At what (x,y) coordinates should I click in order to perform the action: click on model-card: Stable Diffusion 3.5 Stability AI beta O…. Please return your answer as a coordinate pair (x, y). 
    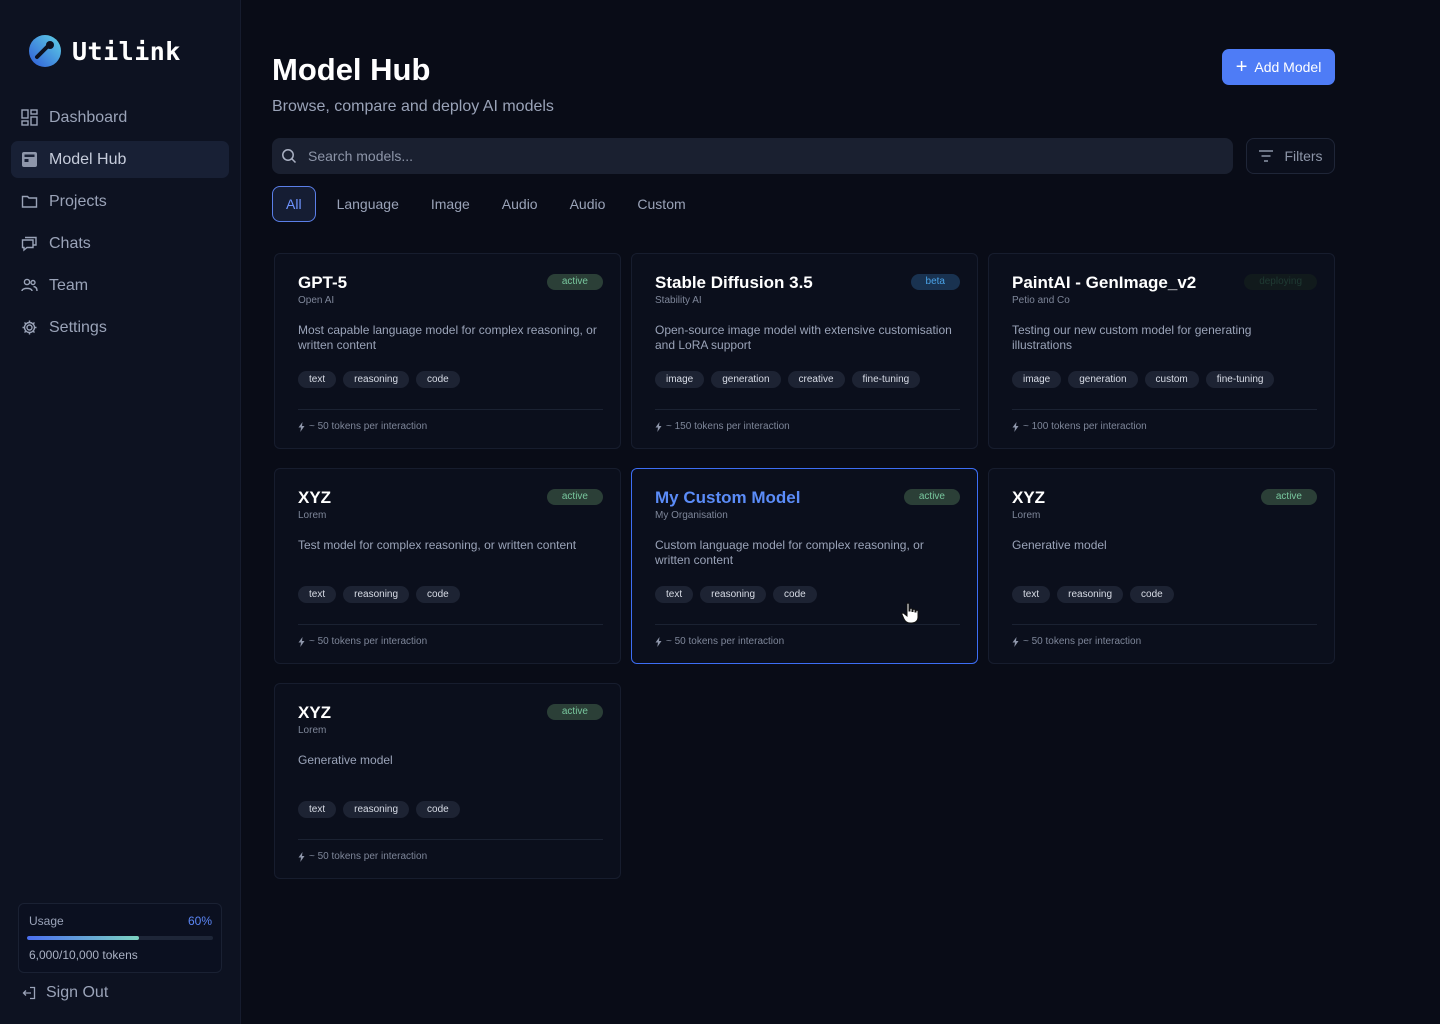
    Looking at the image, I should click on (804, 351).